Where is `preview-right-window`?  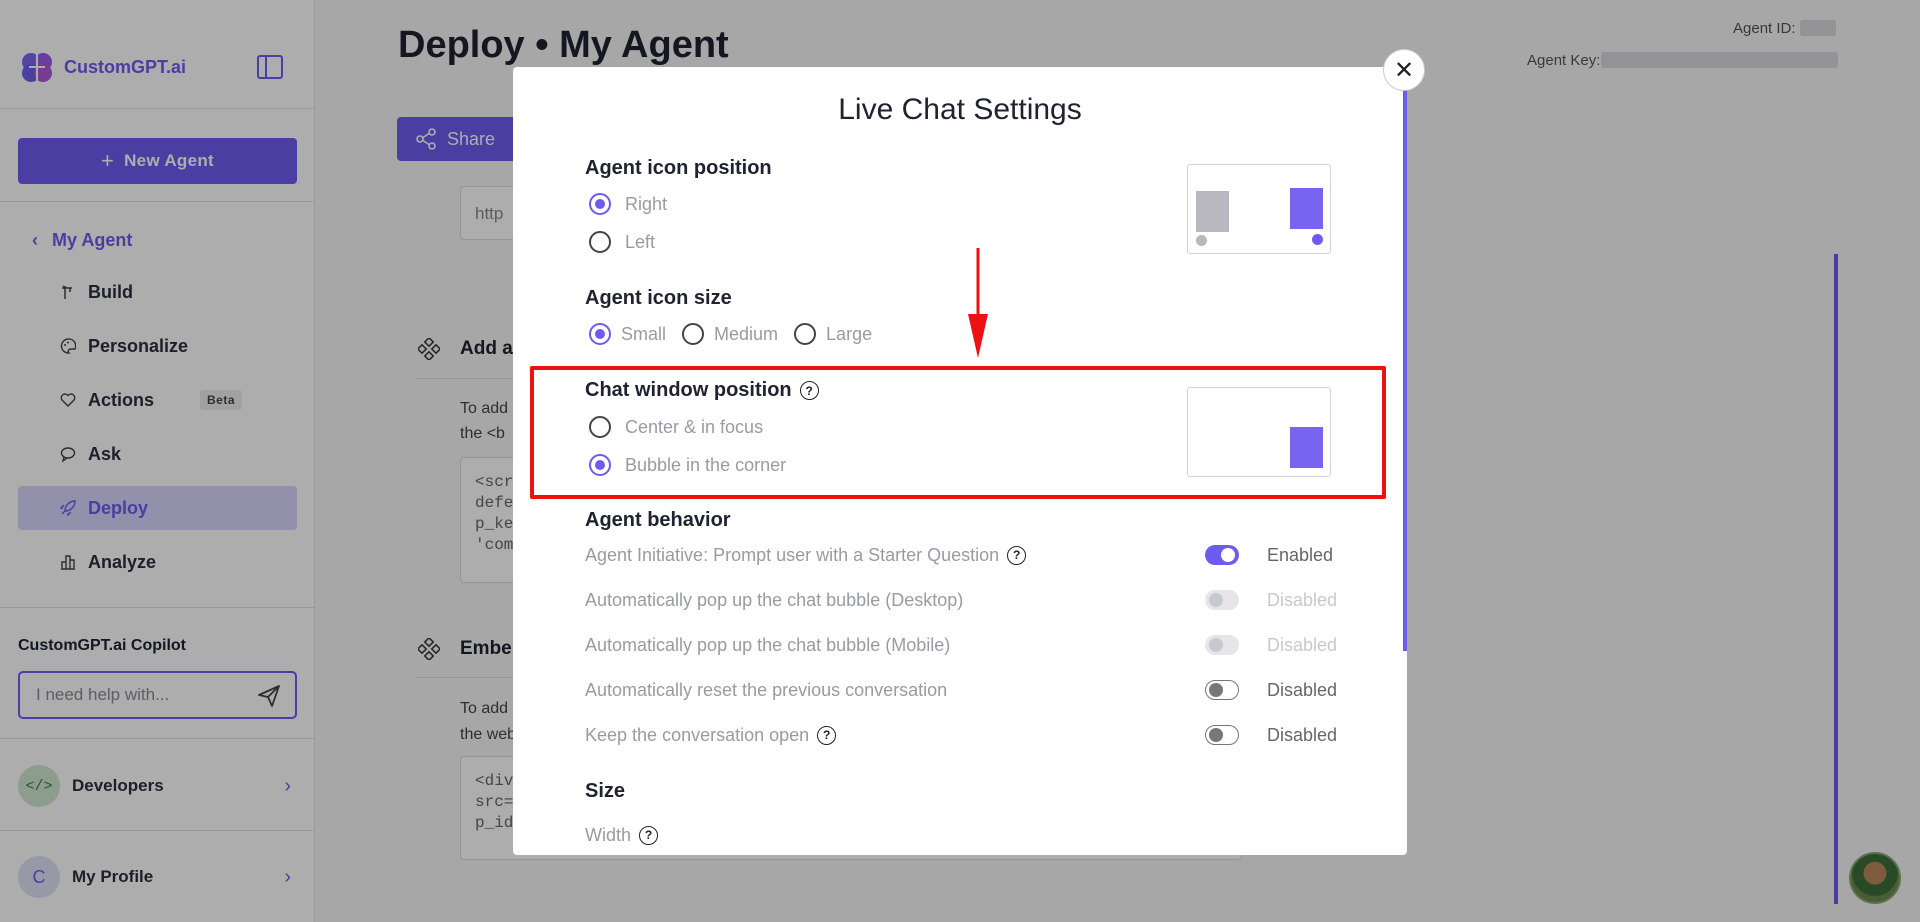
preview-right-window is located at coordinates (1306, 208).